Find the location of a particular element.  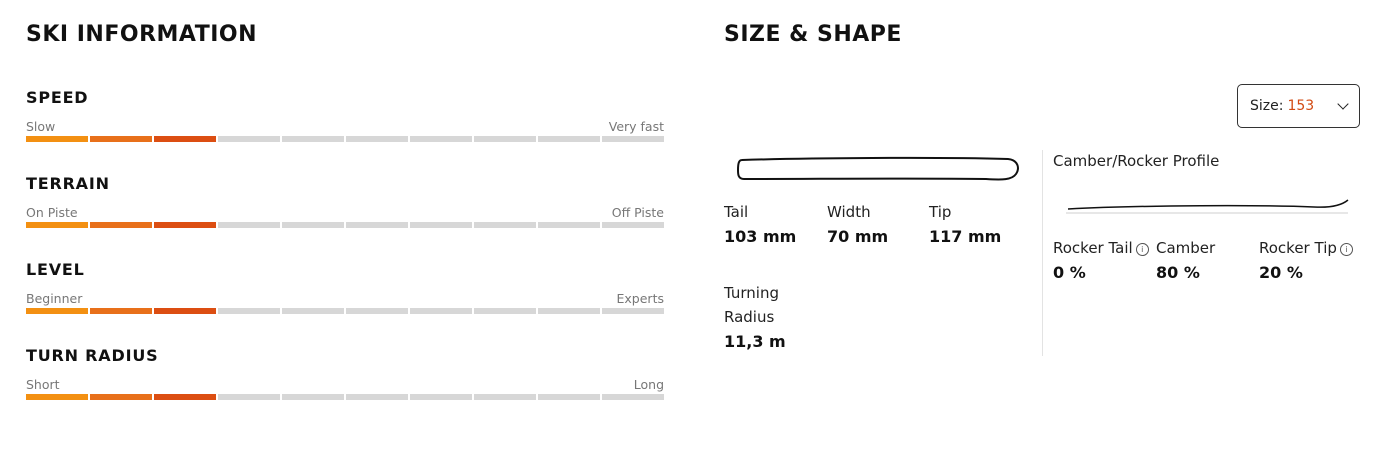

metric-title: LEVEL is located at coordinates (55, 269).